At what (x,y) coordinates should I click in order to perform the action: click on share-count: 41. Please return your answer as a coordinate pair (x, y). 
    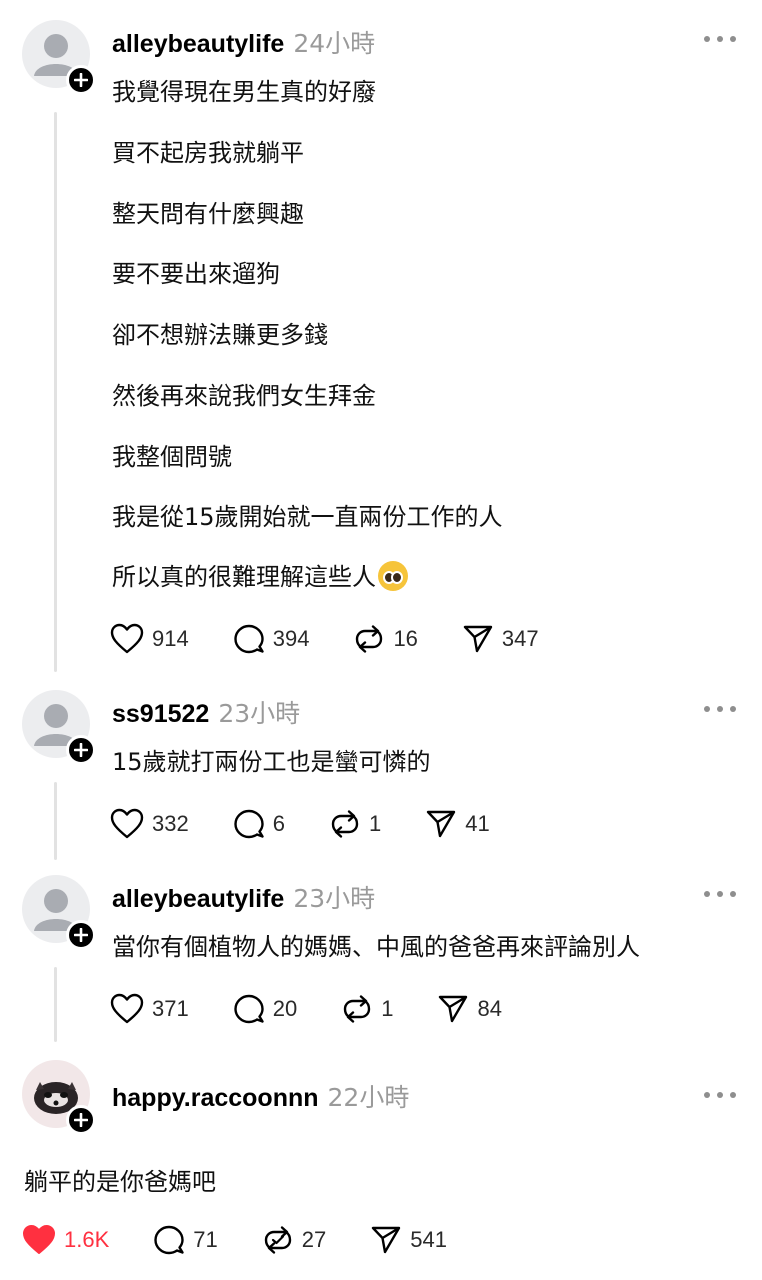
    Looking at the image, I should click on (477, 823).